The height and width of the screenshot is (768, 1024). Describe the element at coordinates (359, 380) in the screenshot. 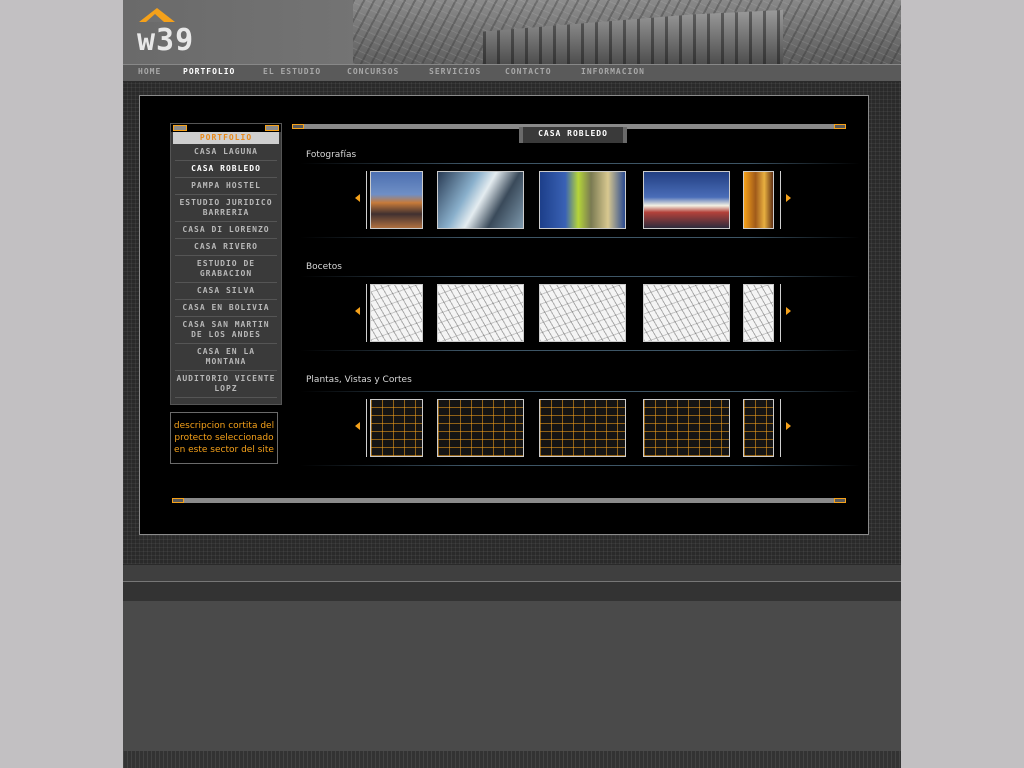

I see `section-label-plantas: Plantas, Vistas y Cortes` at that location.